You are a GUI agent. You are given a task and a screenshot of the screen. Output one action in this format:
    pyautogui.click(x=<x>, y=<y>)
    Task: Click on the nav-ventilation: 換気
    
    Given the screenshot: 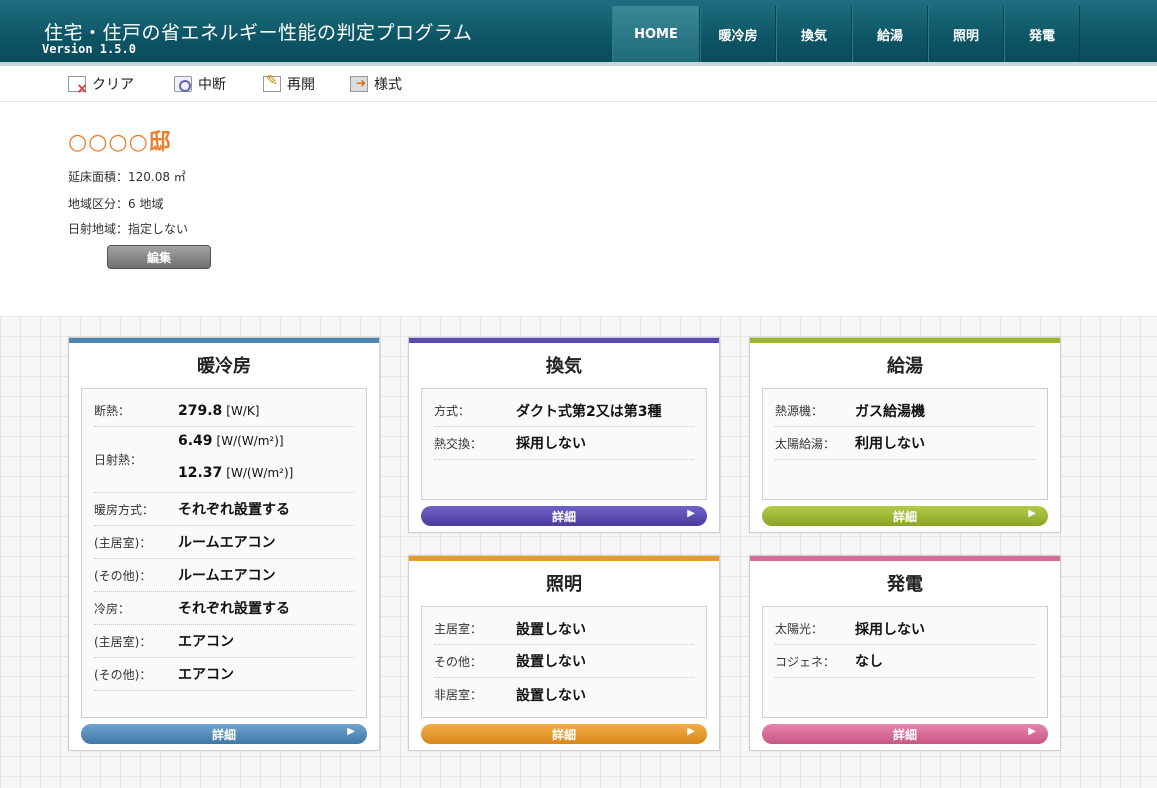 What is the action you would take?
    pyautogui.click(x=814, y=34)
    